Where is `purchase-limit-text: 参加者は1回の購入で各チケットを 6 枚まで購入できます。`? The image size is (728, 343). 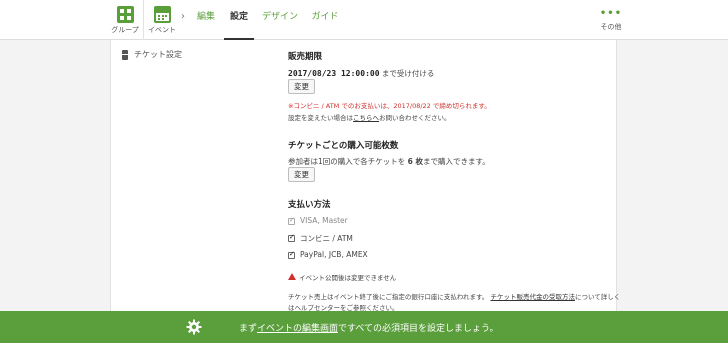 purchase-limit-text: 参加者は1回の購入で各チケットを 6 枚まで購入できます。 is located at coordinates (389, 161).